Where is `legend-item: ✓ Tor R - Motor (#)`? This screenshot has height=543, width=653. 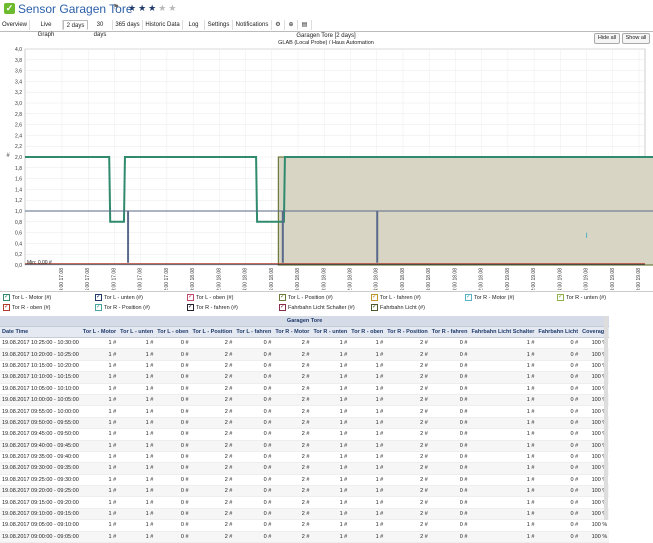
legend-item: ✓ Tor R - Motor (#) is located at coordinates (489, 297).